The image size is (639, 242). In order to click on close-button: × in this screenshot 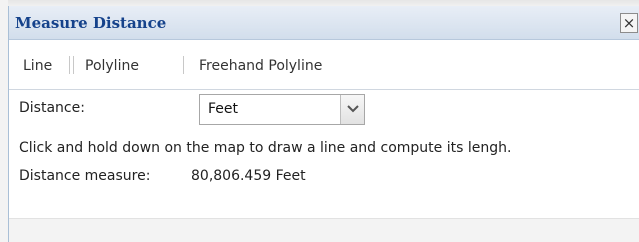, I will do `click(629, 23)`.